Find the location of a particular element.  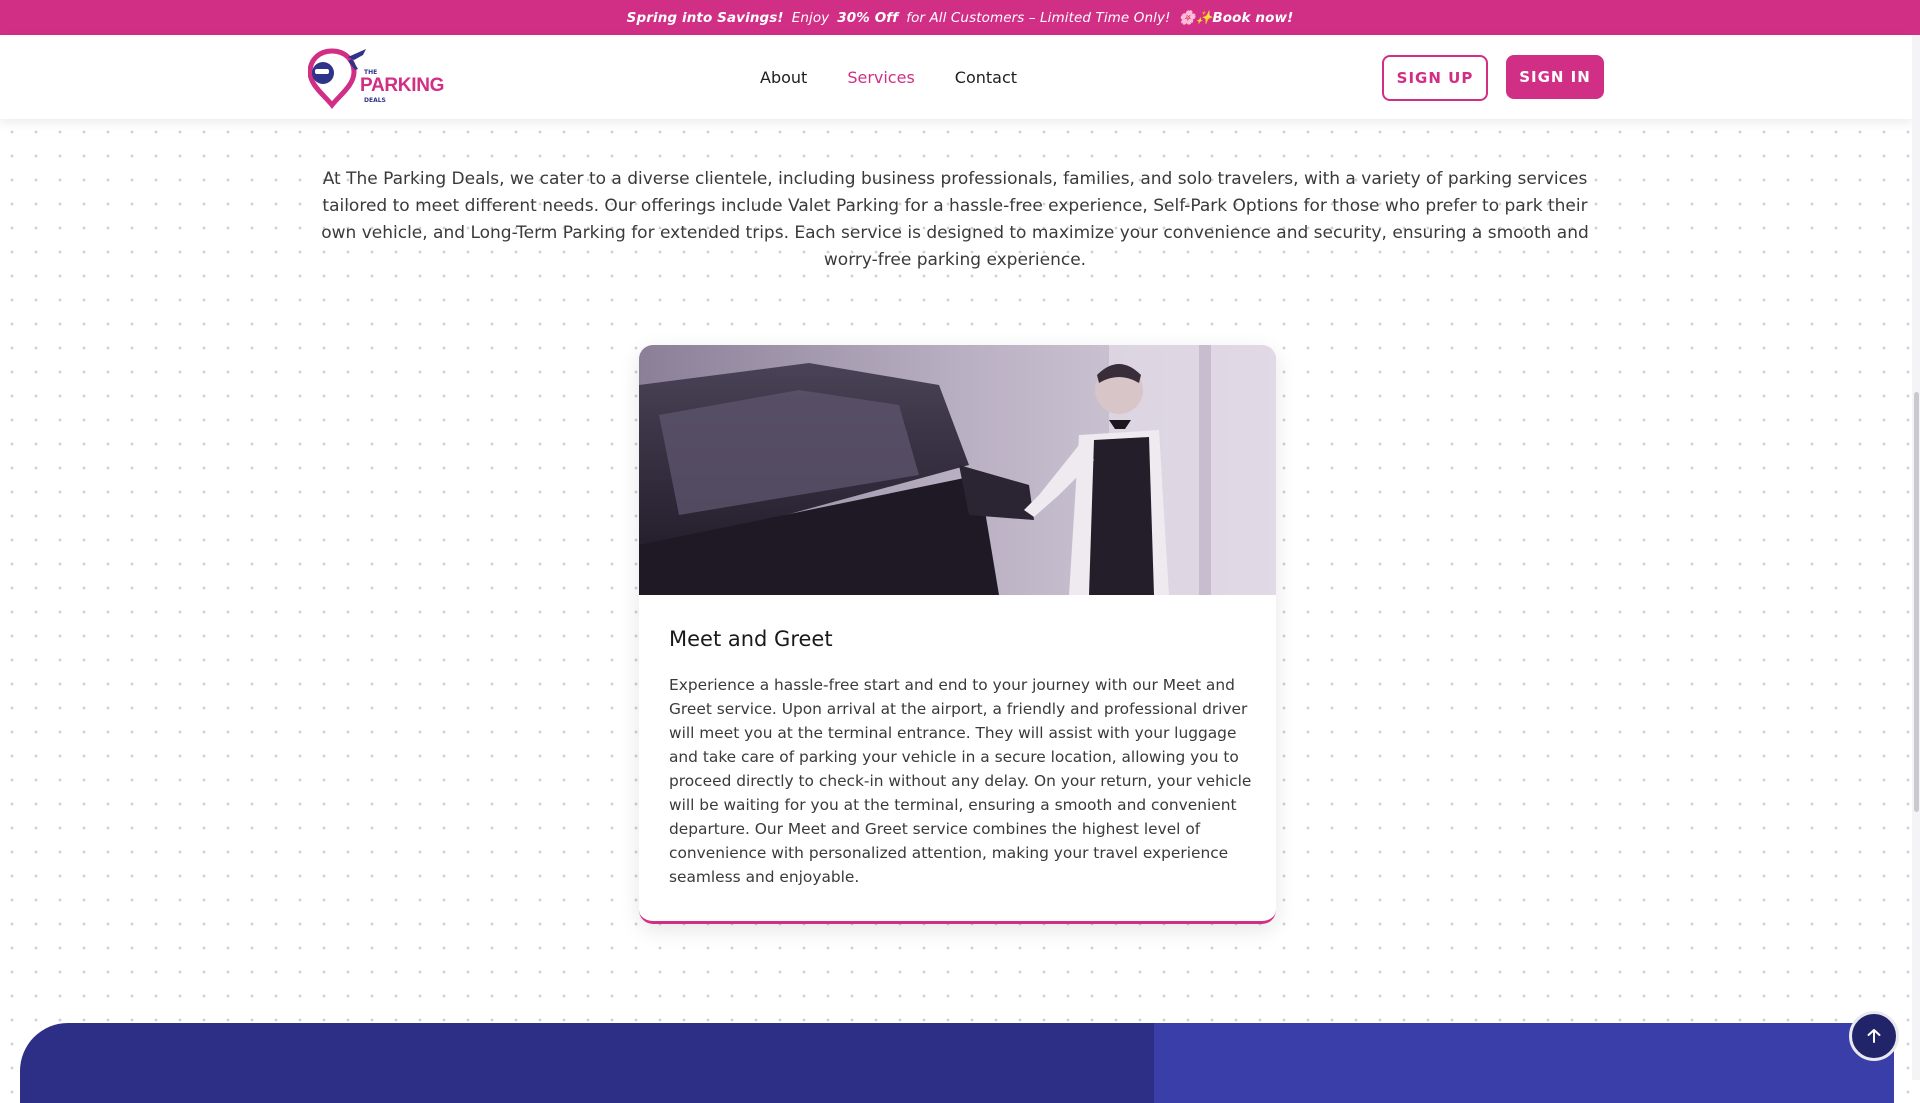

site-logo: THE PARKING DEALS is located at coordinates (378, 78).